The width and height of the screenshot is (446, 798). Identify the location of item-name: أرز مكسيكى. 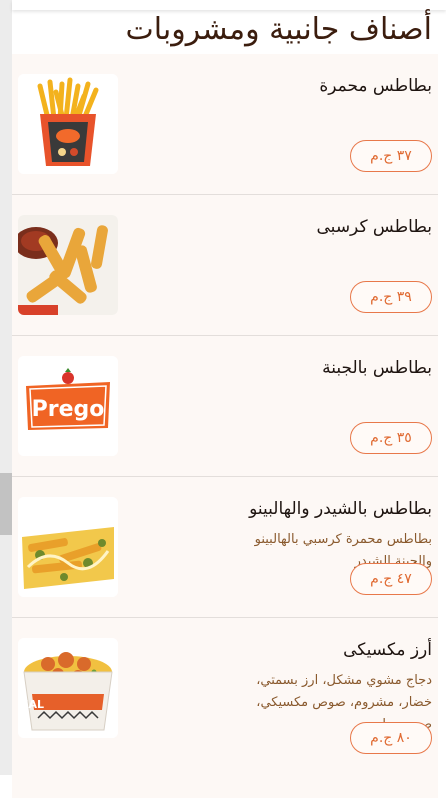
(387, 650).